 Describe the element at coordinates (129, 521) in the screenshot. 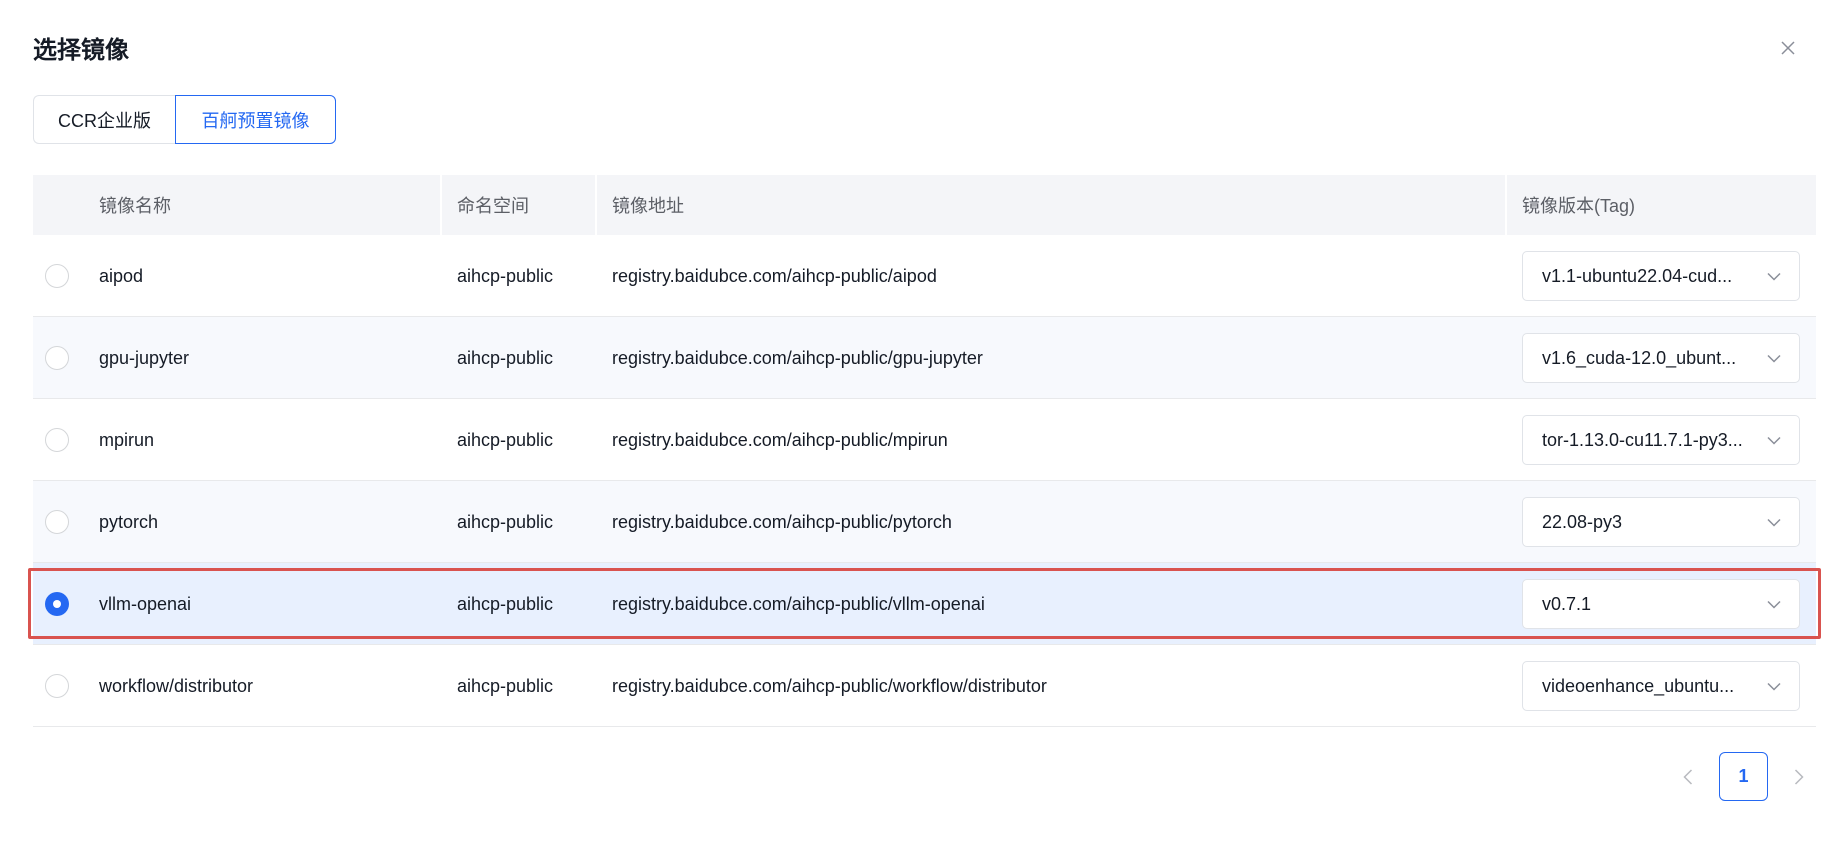

I see `image-name: pytorch` at that location.